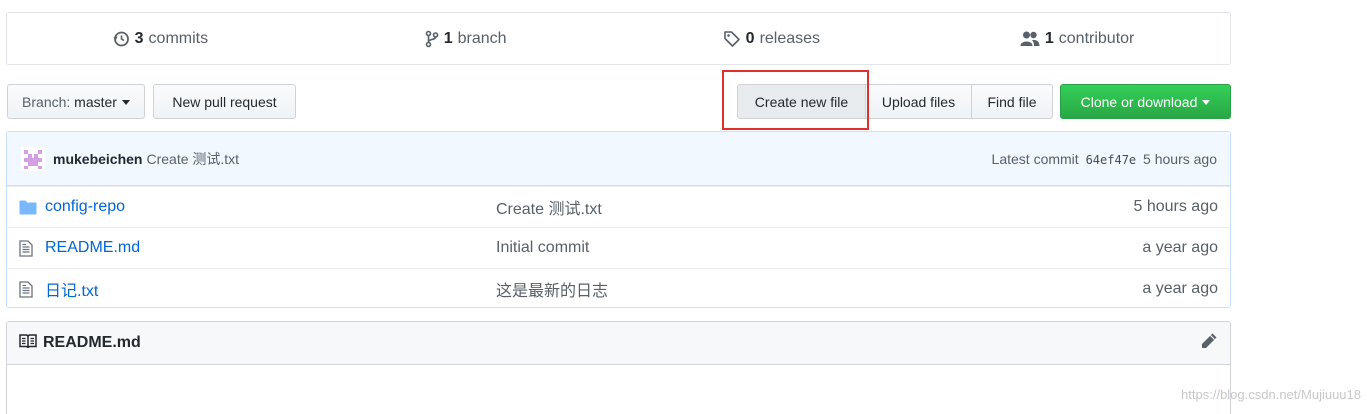 The width and height of the screenshot is (1367, 414). Describe the element at coordinates (814, 207) in the screenshot. I see `file-commit-message: Create 测试.txt` at that location.